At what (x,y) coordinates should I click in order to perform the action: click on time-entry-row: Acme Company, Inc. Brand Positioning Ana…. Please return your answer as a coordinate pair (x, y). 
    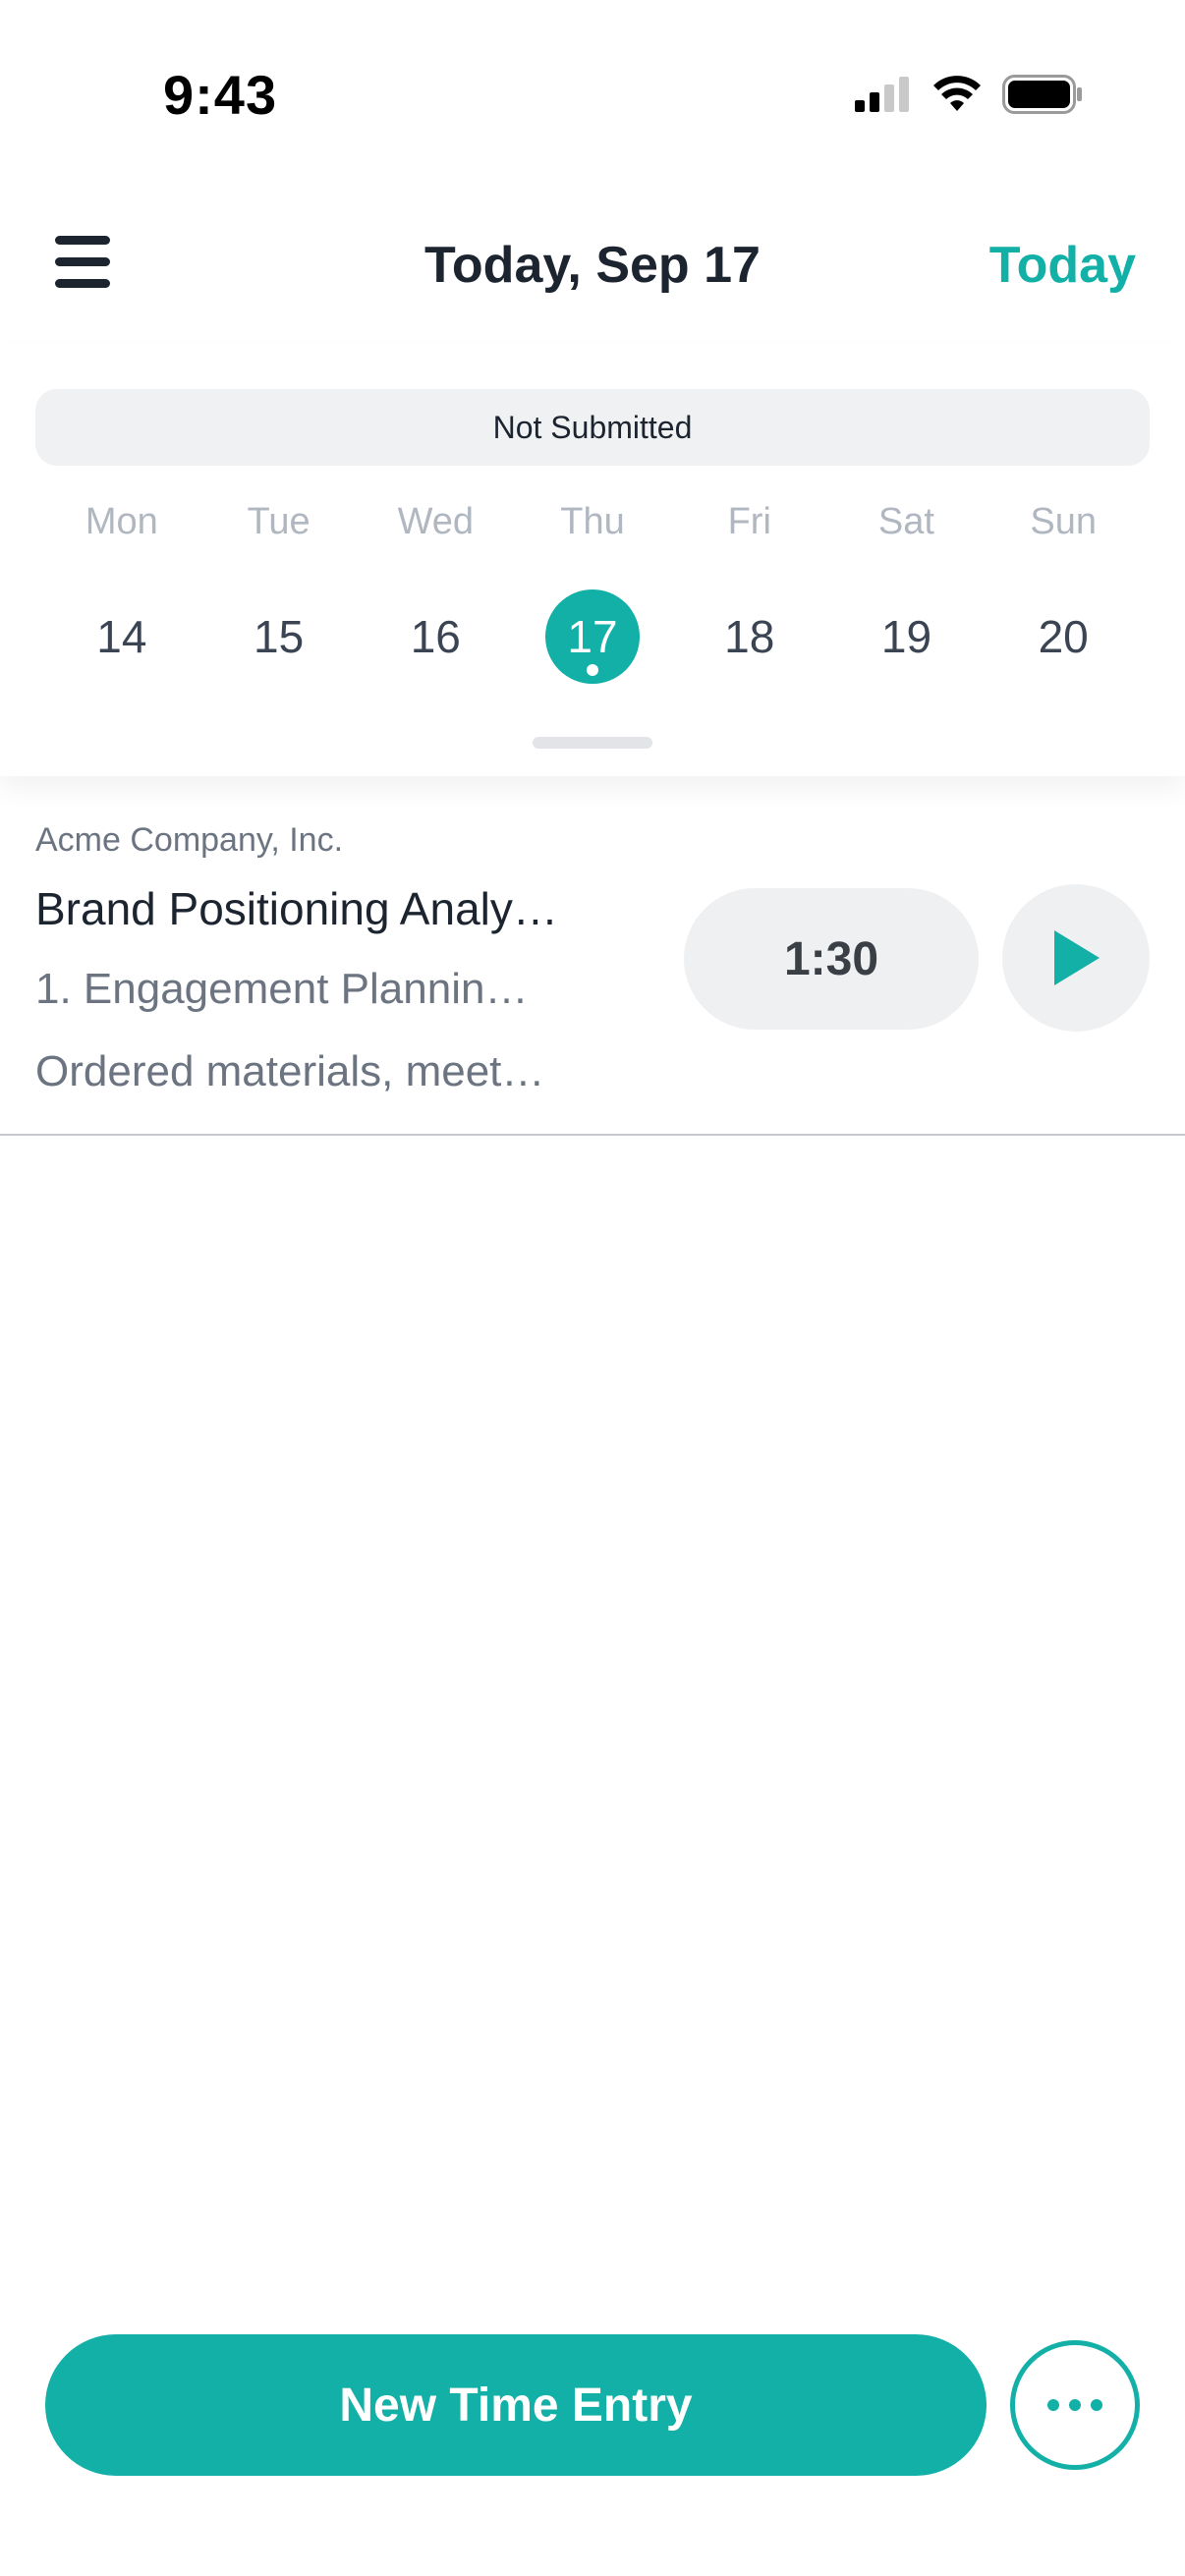
    Looking at the image, I should click on (592, 956).